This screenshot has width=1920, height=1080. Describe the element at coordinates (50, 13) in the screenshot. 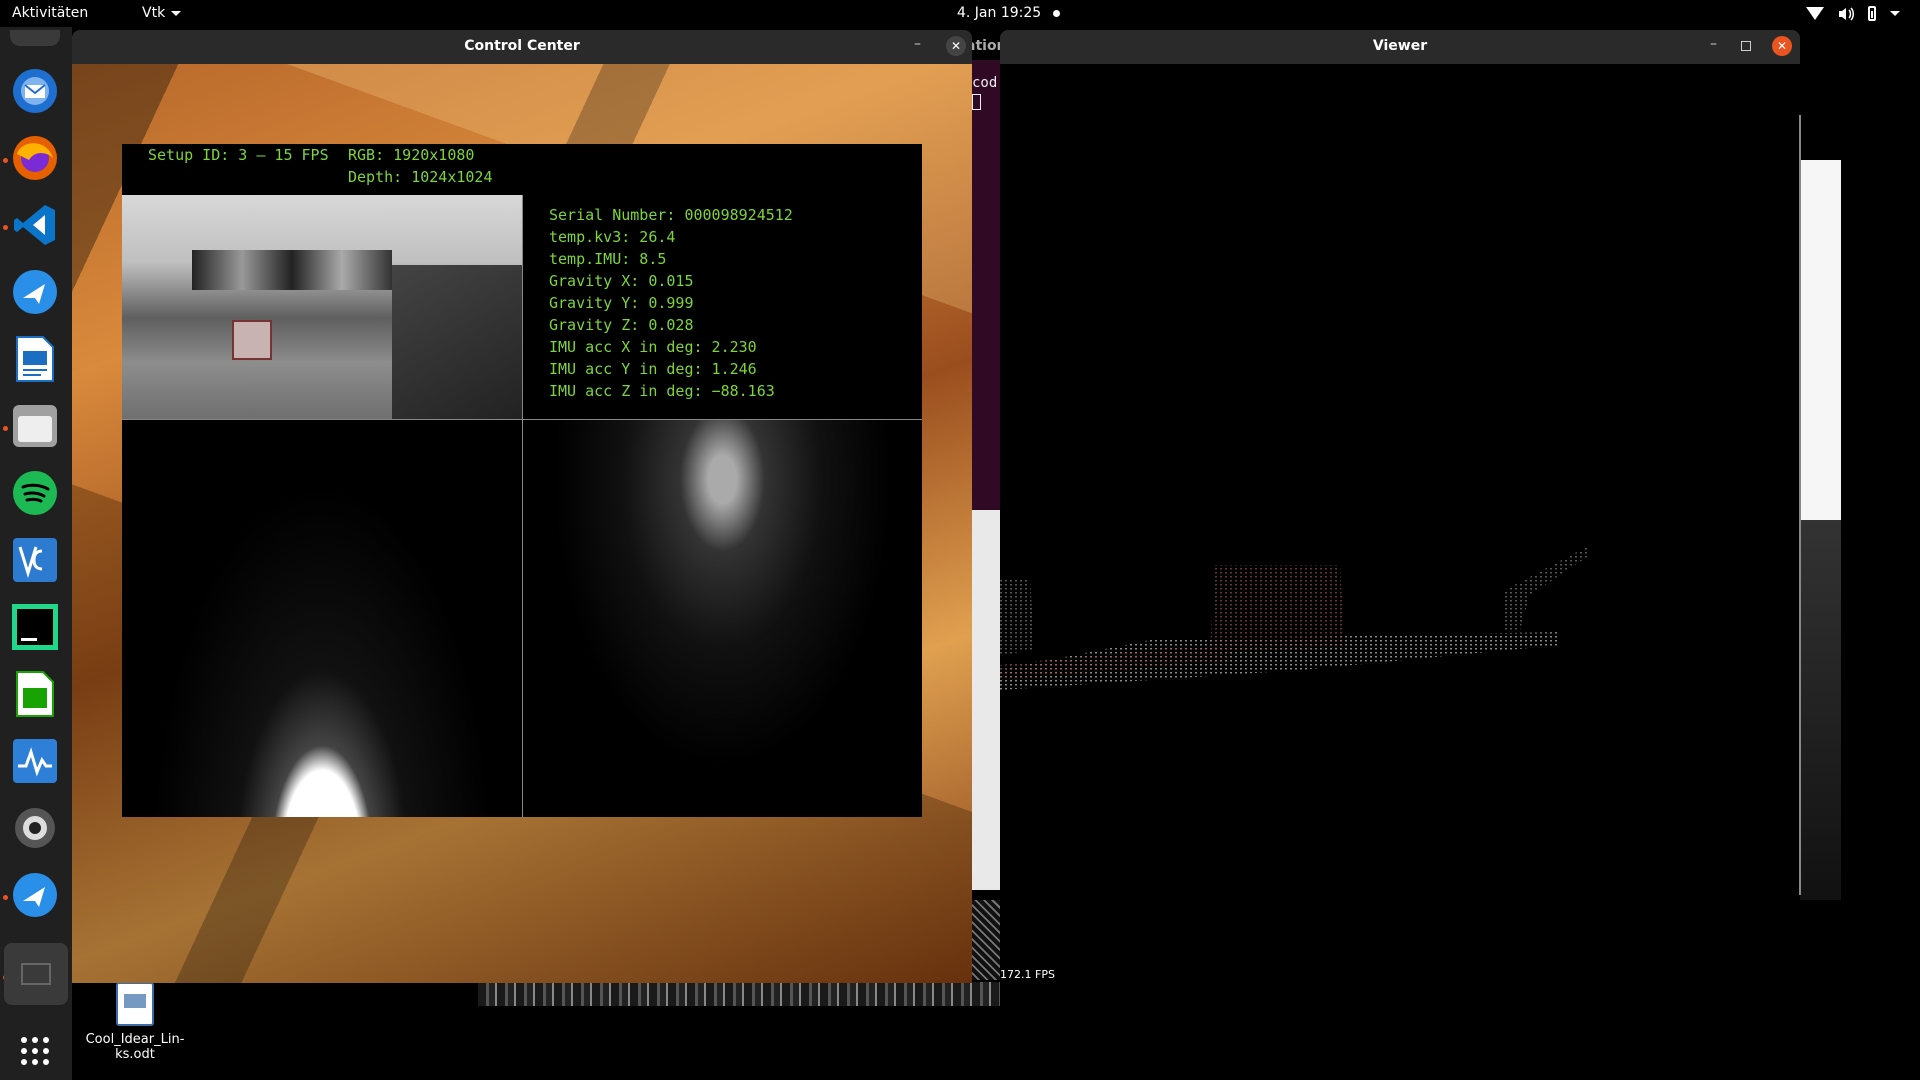

I see `activities-button: Aktivitäten` at that location.